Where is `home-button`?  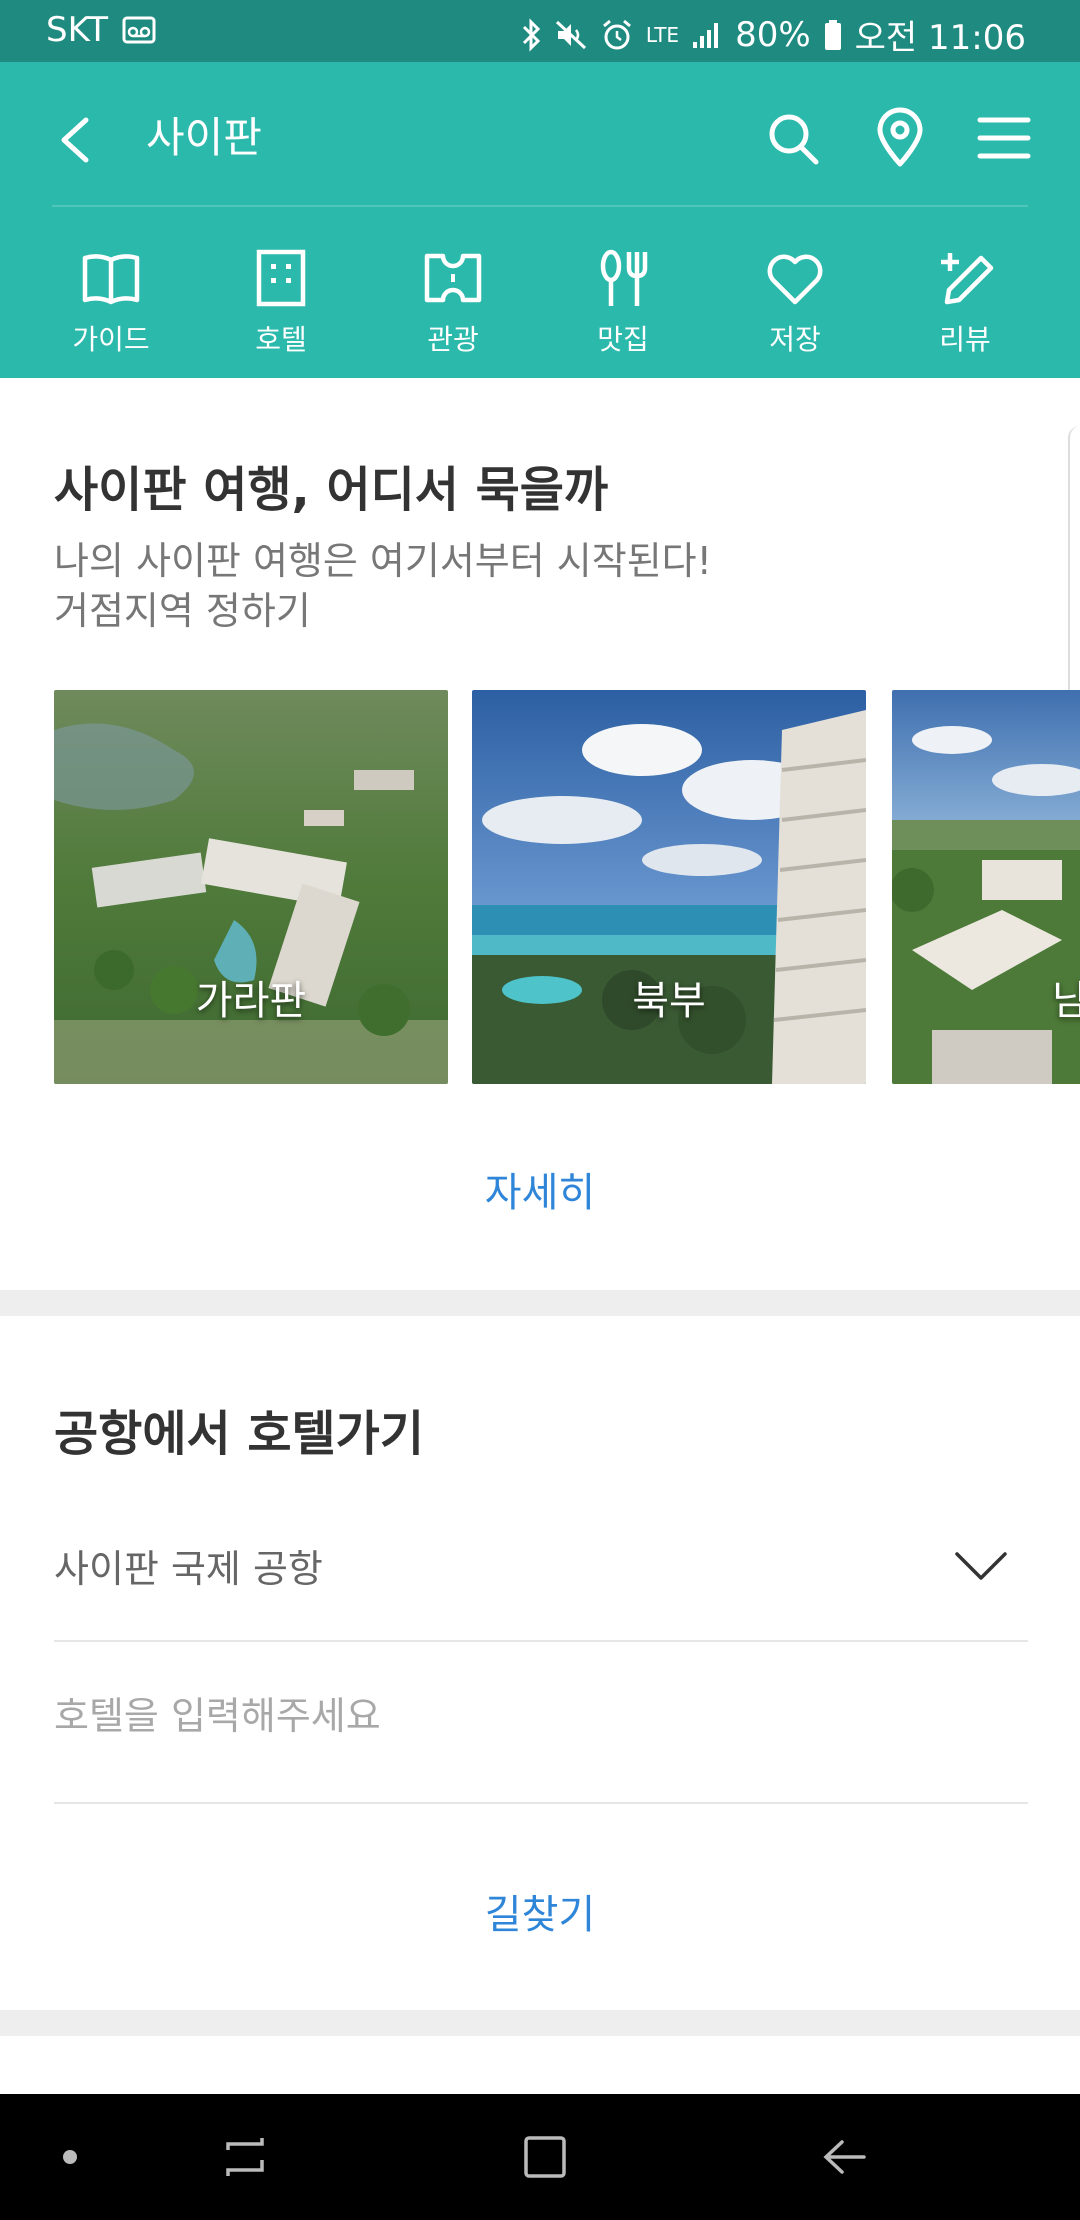 home-button is located at coordinates (545, 2157).